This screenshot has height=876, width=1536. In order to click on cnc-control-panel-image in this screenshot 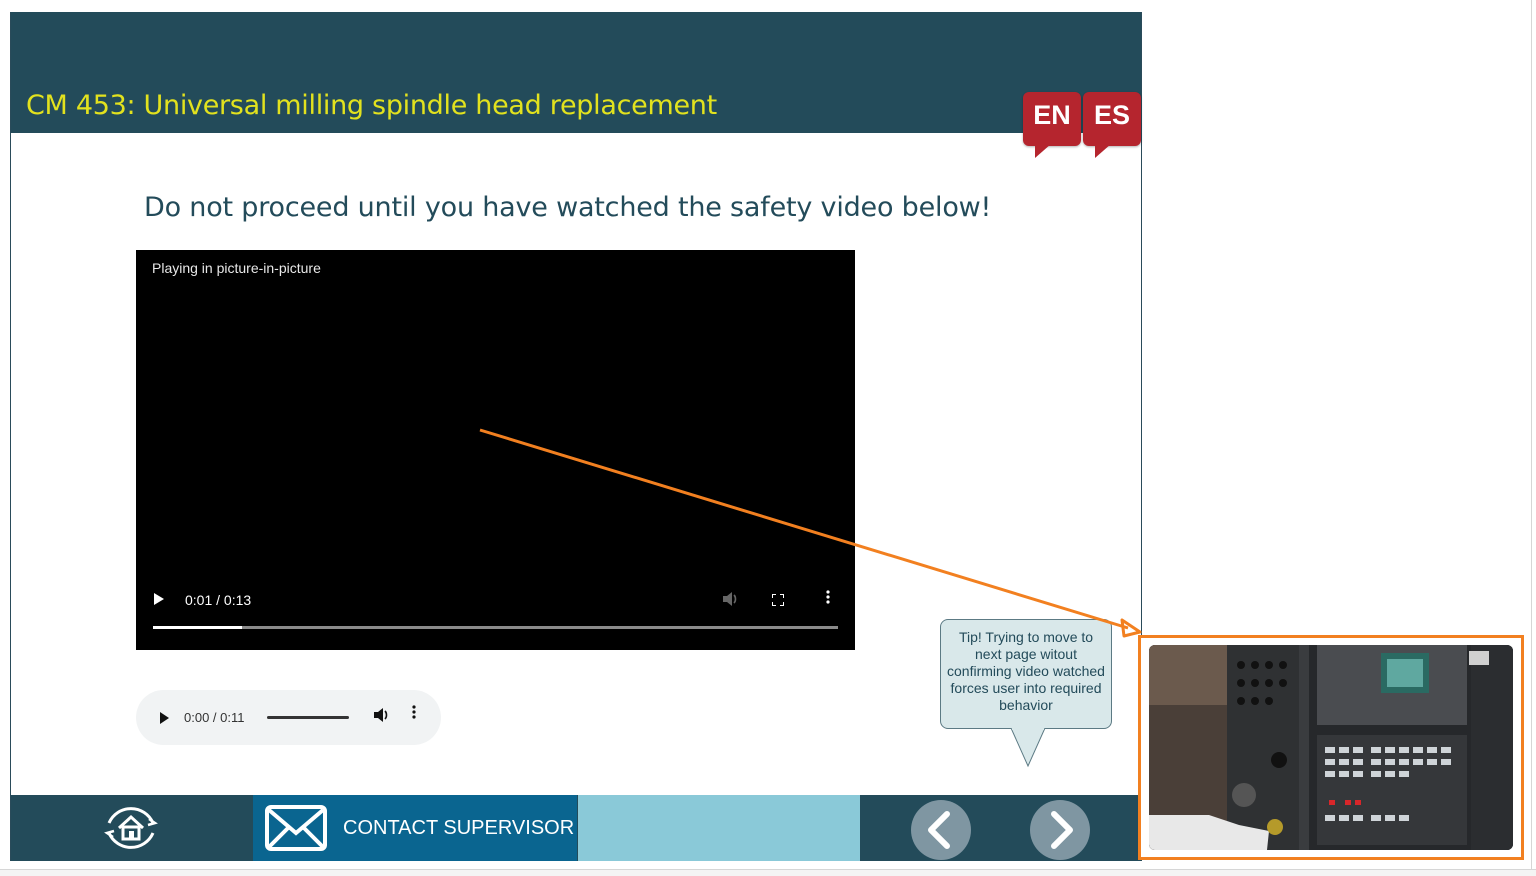, I will do `click(1331, 747)`.